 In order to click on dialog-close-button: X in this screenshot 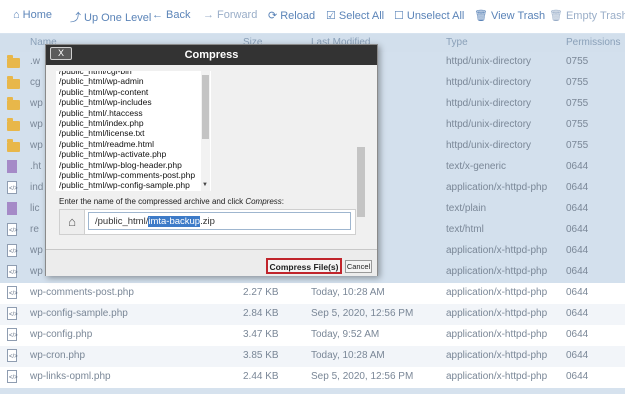, I will do `click(61, 53)`.